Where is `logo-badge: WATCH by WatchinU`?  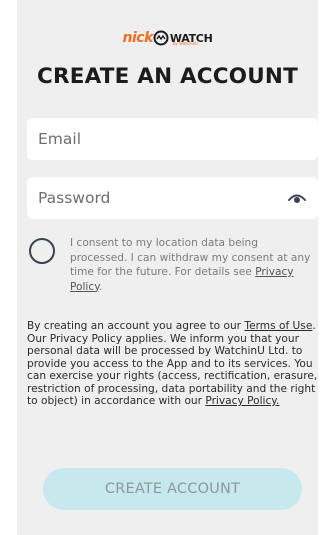
logo-badge: WATCH by WatchinU is located at coordinates (183, 38).